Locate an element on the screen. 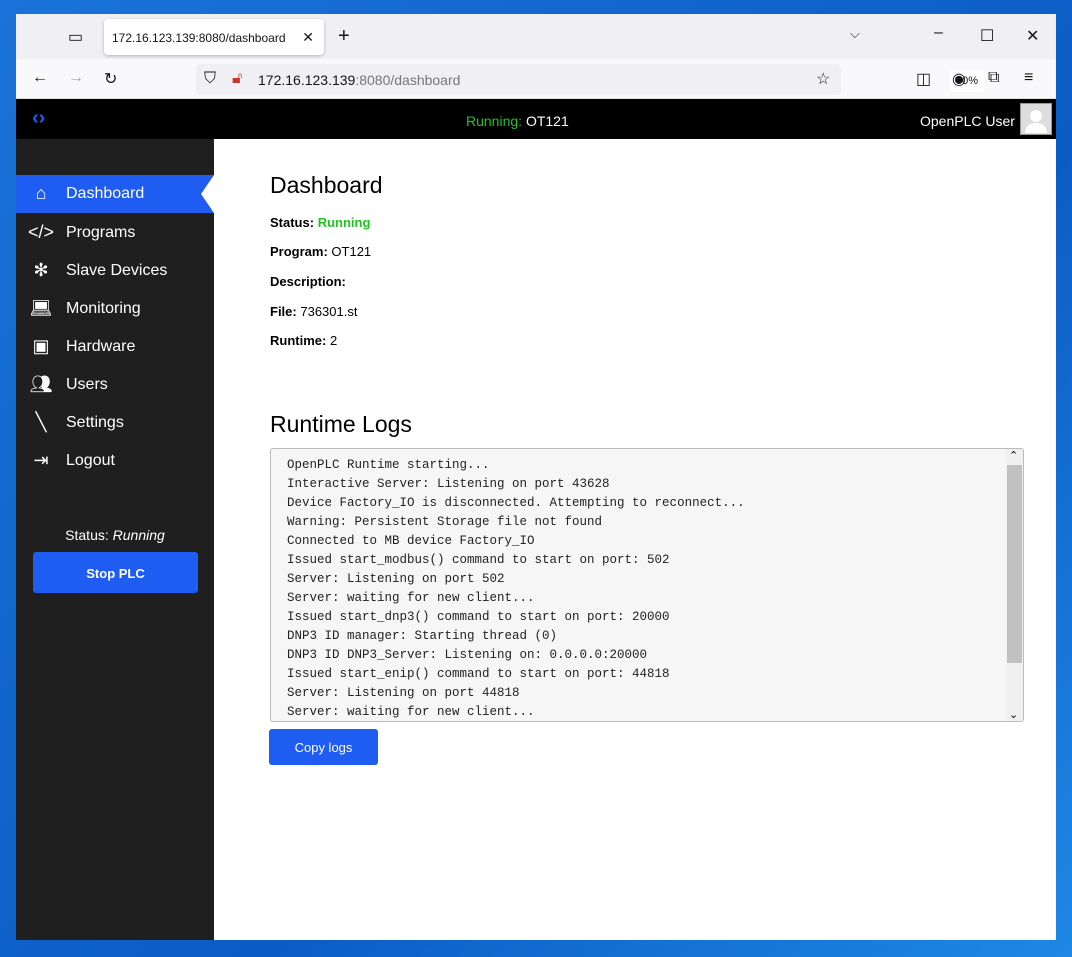 The image size is (1072, 957). sidebar-item-label: Users is located at coordinates (87, 384).